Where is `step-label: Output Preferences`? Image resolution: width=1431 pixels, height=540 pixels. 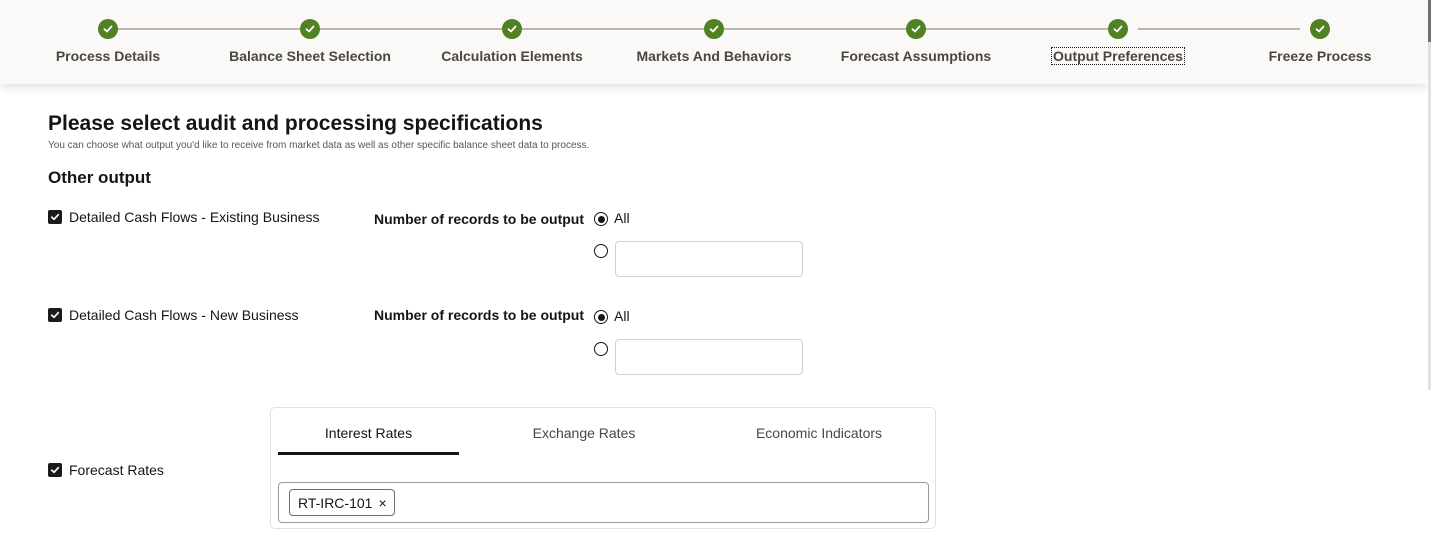 step-label: Output Preferences is located at coordinates (1118, 56).